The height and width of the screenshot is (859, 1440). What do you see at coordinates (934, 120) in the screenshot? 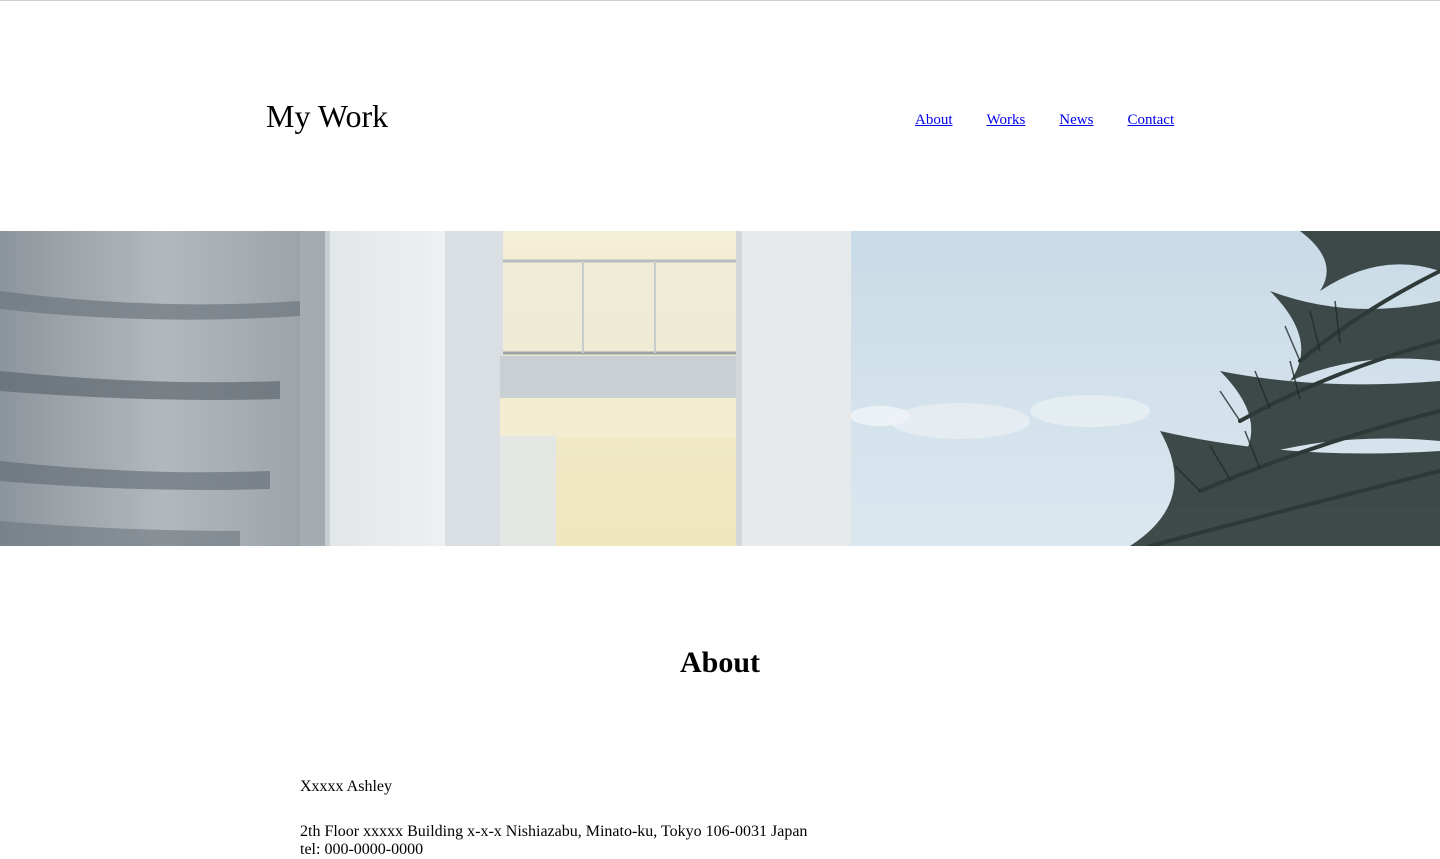
I see `nav-link-about: About` at bounding box center [934, 120].